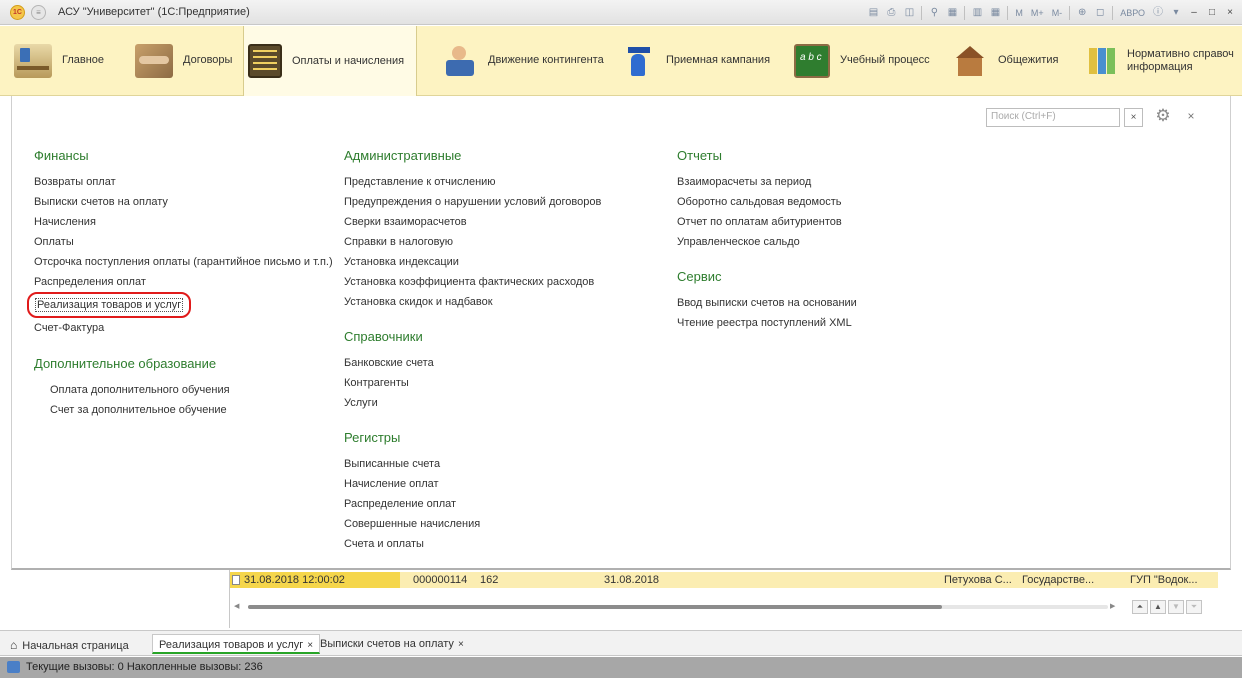 Image resolution: width=1242 pixels, height=678 pixels. Describe the element at coordinates (183, 410) in the screenshot. I see `link-extra-education-invoice: Счет за дополнительное обучение` at that location.